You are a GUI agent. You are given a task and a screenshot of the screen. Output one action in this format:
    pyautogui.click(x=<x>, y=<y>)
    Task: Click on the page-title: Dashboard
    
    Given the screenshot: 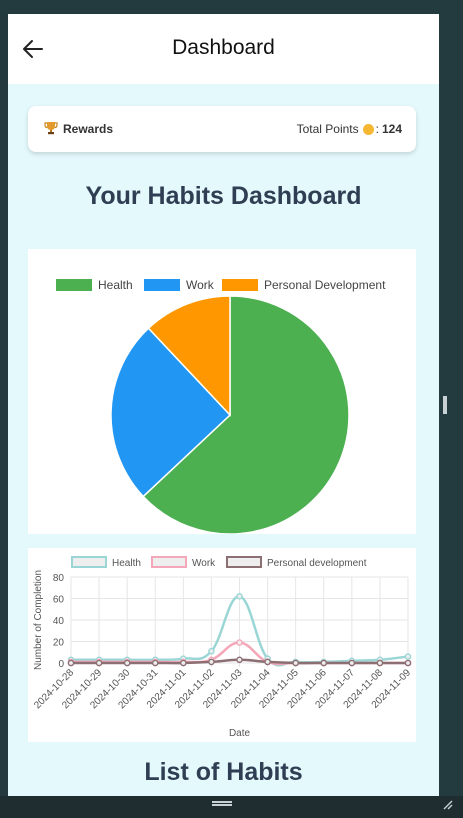 What is the action you would take?
    pyautogui.click(x=223, y=47)
    